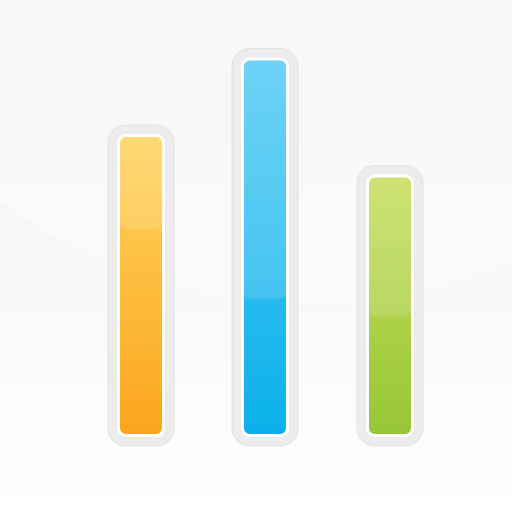 This screenshot has width=512, height=512. Describe the element at coordinates (265, 179) in the screenshot. I see `blue-bar-highlight` at that location.